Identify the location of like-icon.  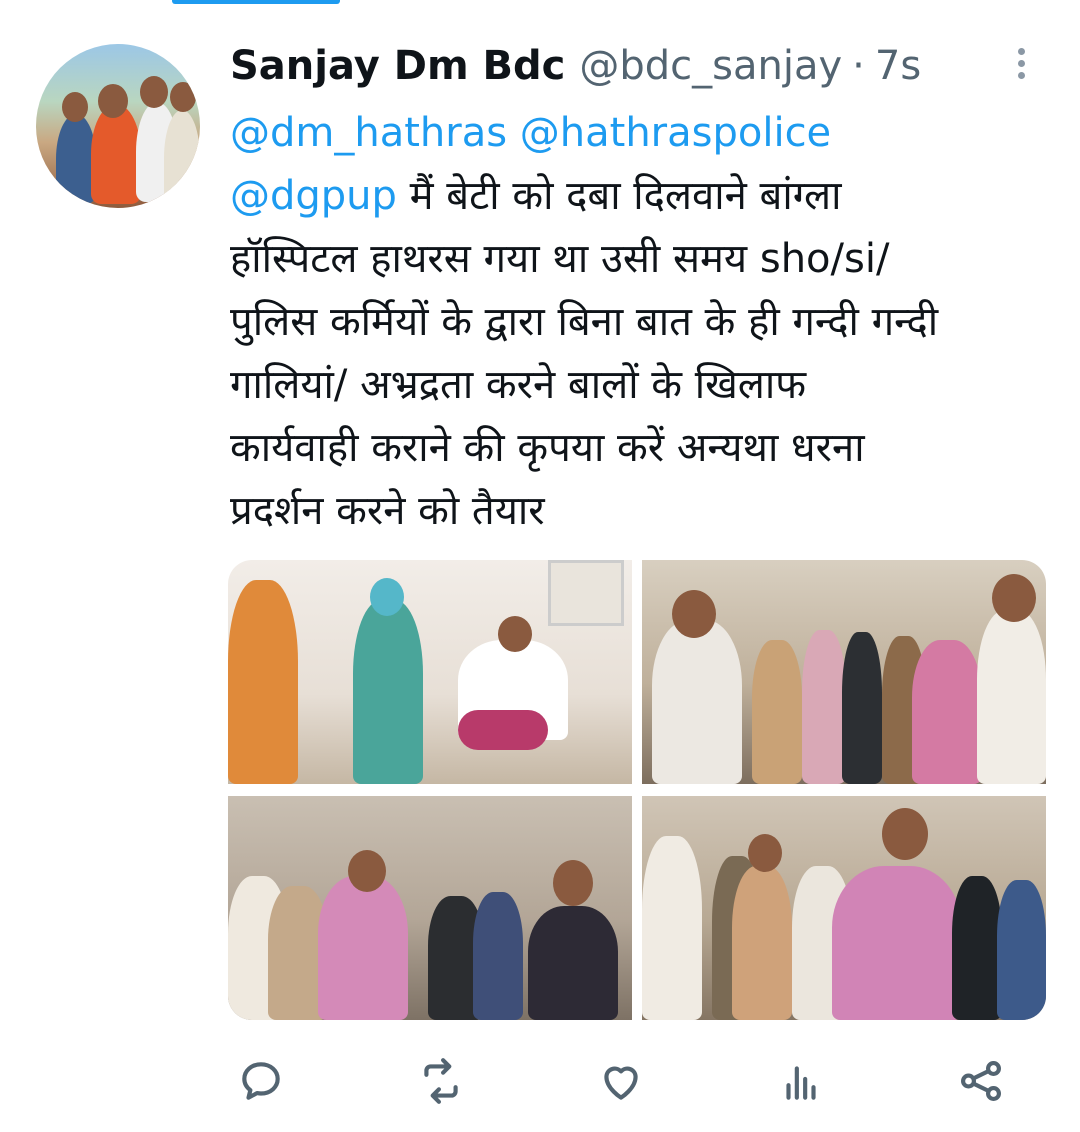
(621, 1081).